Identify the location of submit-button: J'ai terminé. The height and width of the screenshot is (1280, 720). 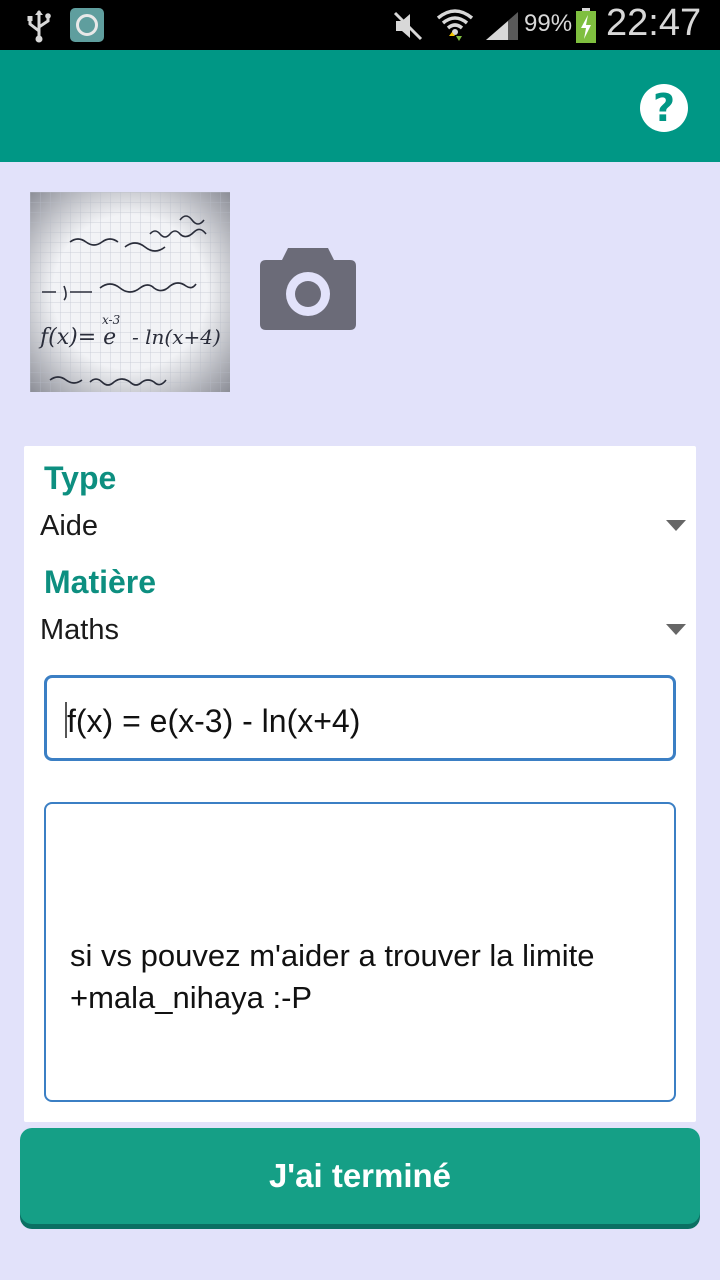
(360, 1176).